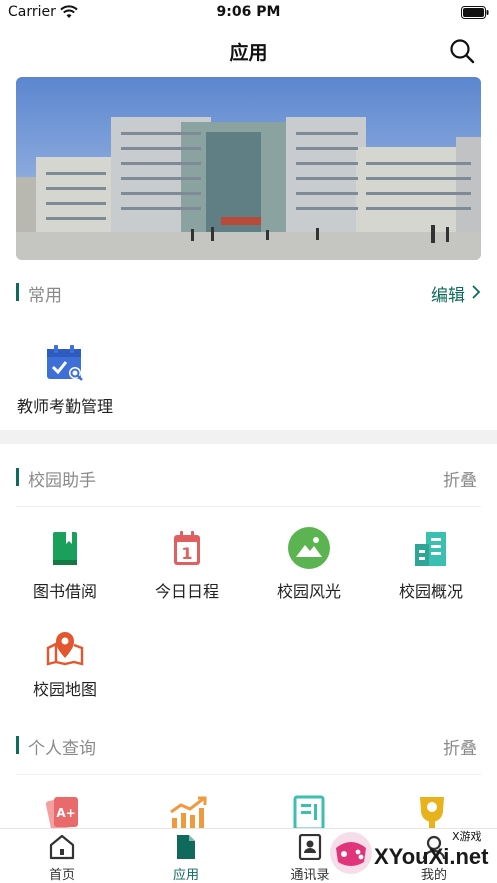 The height and width of the screenshot is (883, 497). What do you see at coordinates (186, 553) in the screenshot?
I see `calendar-icon-day: 1` at bounding box center [186, 553].